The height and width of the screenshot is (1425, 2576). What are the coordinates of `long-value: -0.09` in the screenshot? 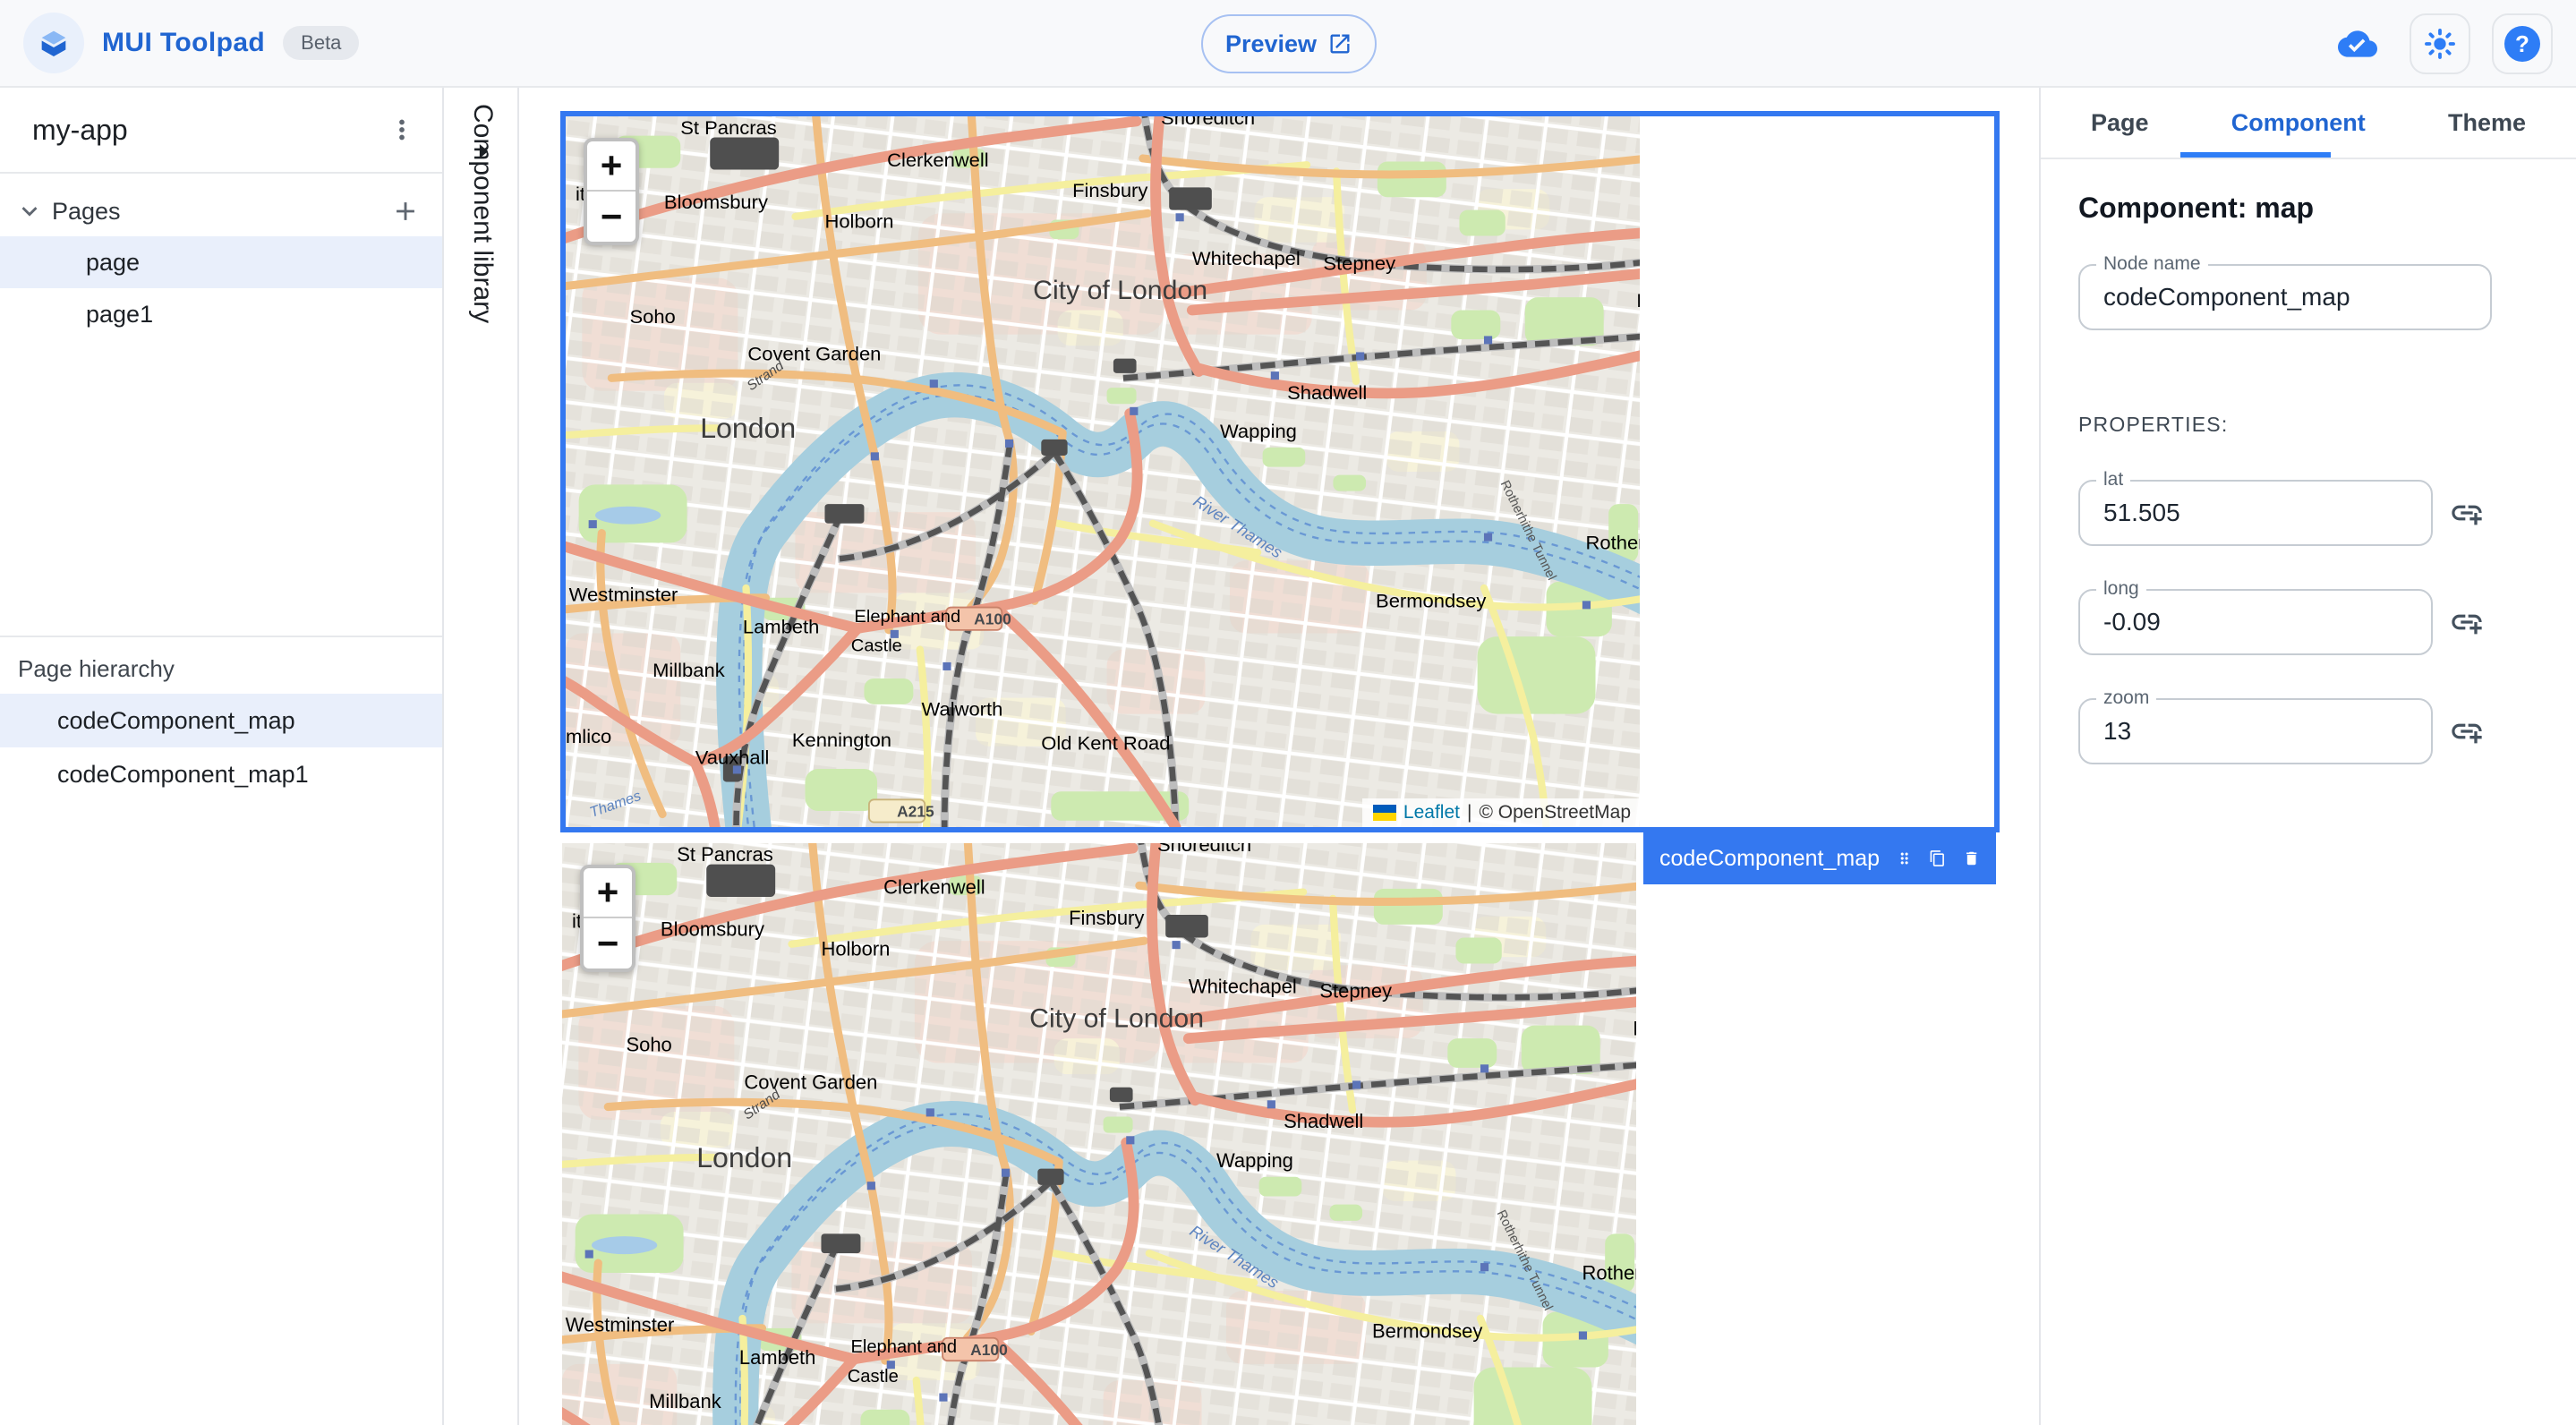 It's located at (2255, 622).